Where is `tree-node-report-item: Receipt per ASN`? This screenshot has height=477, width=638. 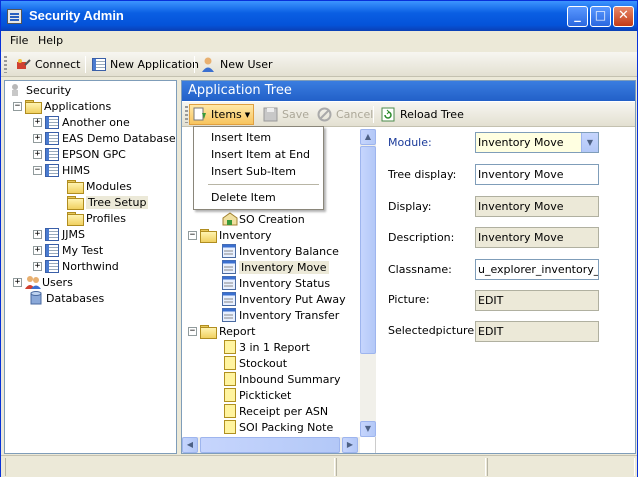
tree-node-report-item: Receipt per ASN is located at coordinates (276, 411).